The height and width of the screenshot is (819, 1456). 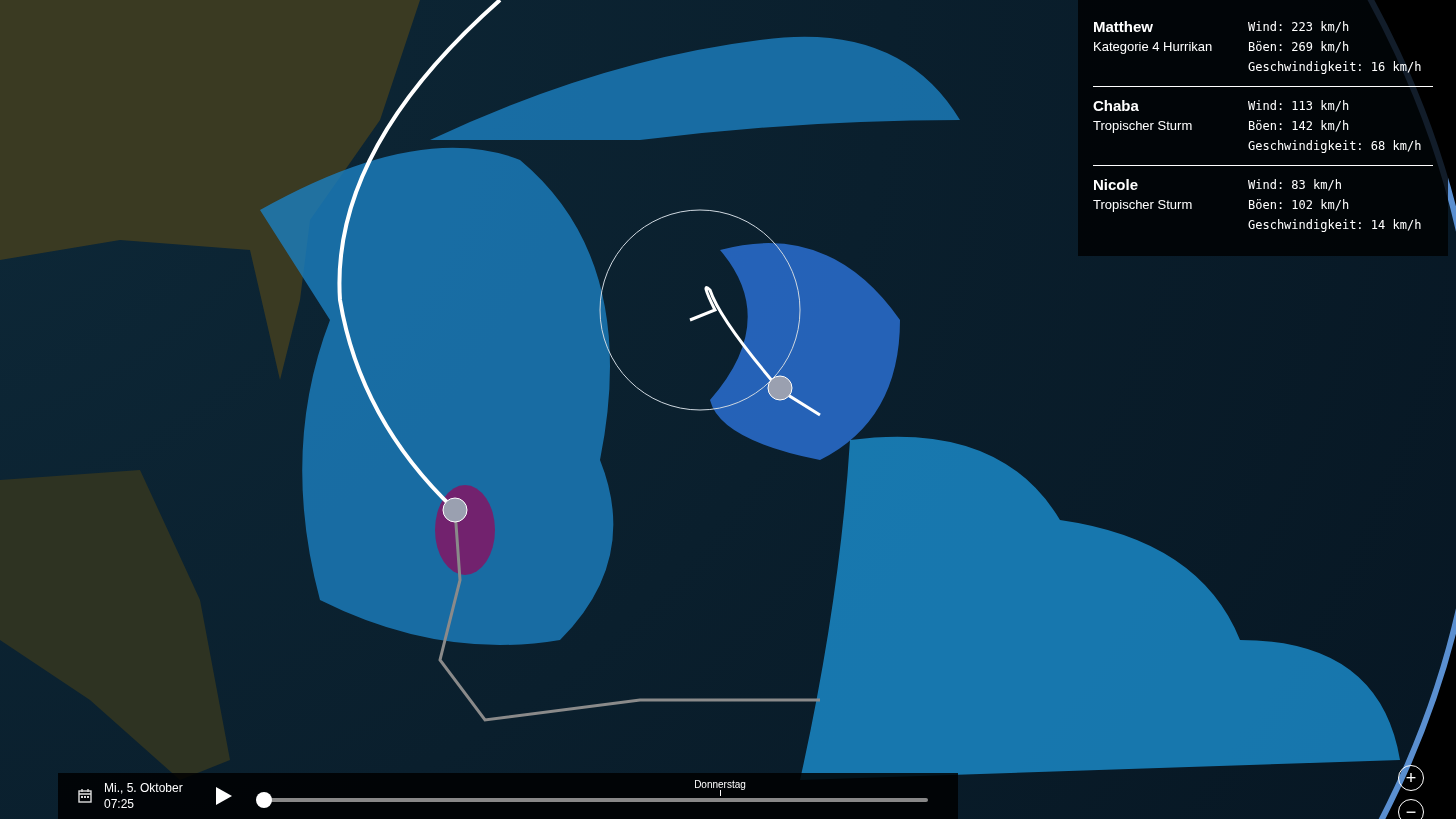 What do you see at coordinates (1335, 67) in the screenshot?
I see `storm-stat: Geschwindigkeit: 16 km/h` at bounding box center [1335, 67].